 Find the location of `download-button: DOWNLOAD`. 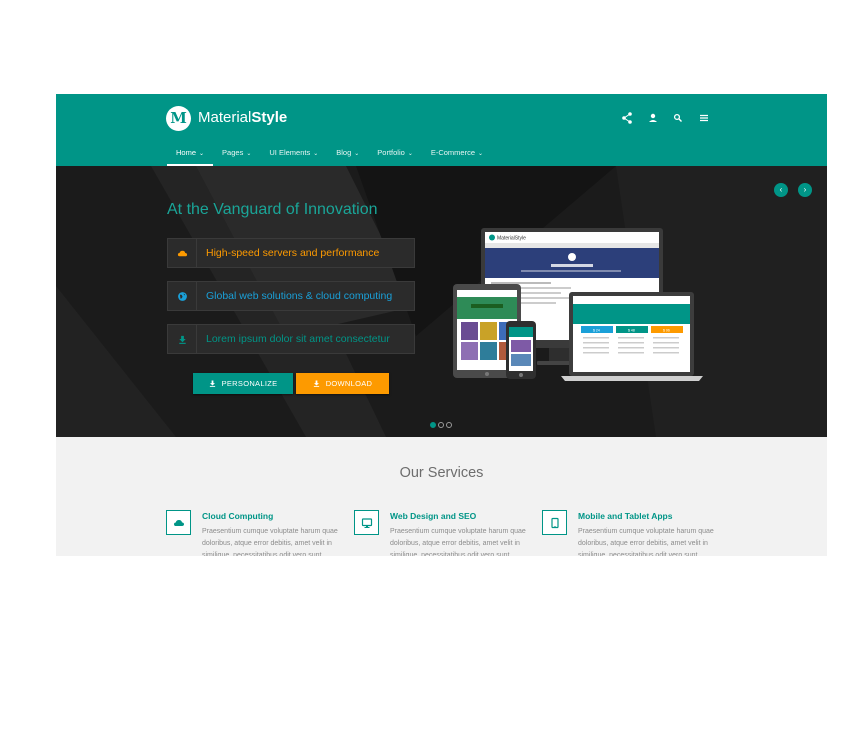

download-button: DOWNLOAD is located at coordinates (342, 383).